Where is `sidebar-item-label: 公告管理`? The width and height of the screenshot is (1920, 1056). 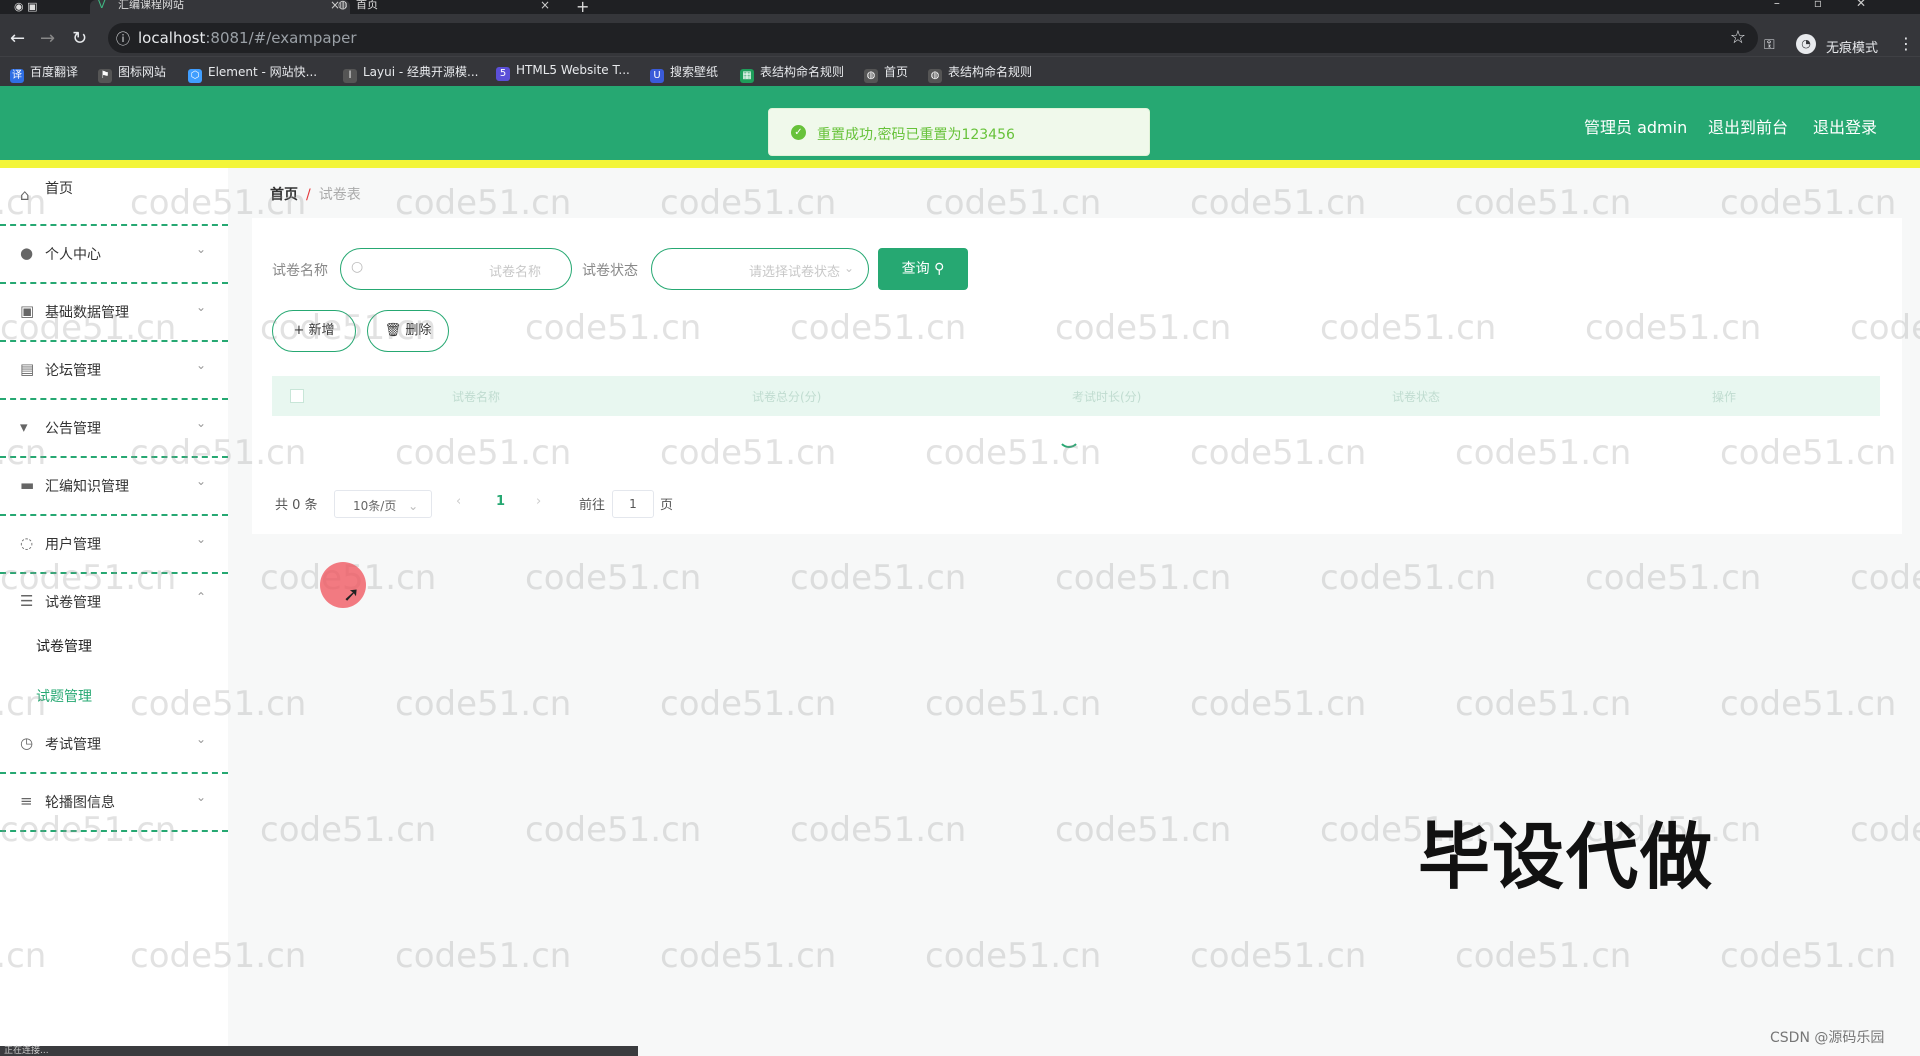
sidebar-item-label: 公告管理 is located at coordinates (73, 429).